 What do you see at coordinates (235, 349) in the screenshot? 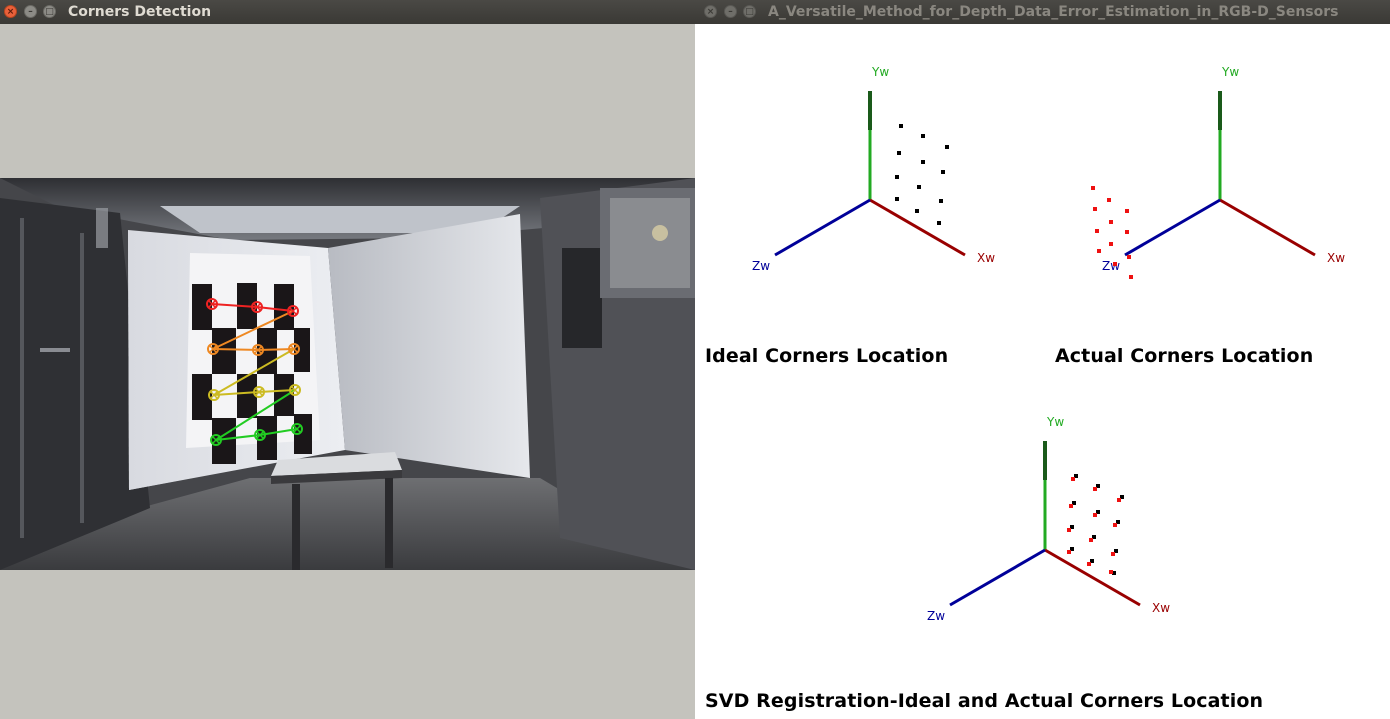
I see `corner-link-line` at bounding box center [235, 349].